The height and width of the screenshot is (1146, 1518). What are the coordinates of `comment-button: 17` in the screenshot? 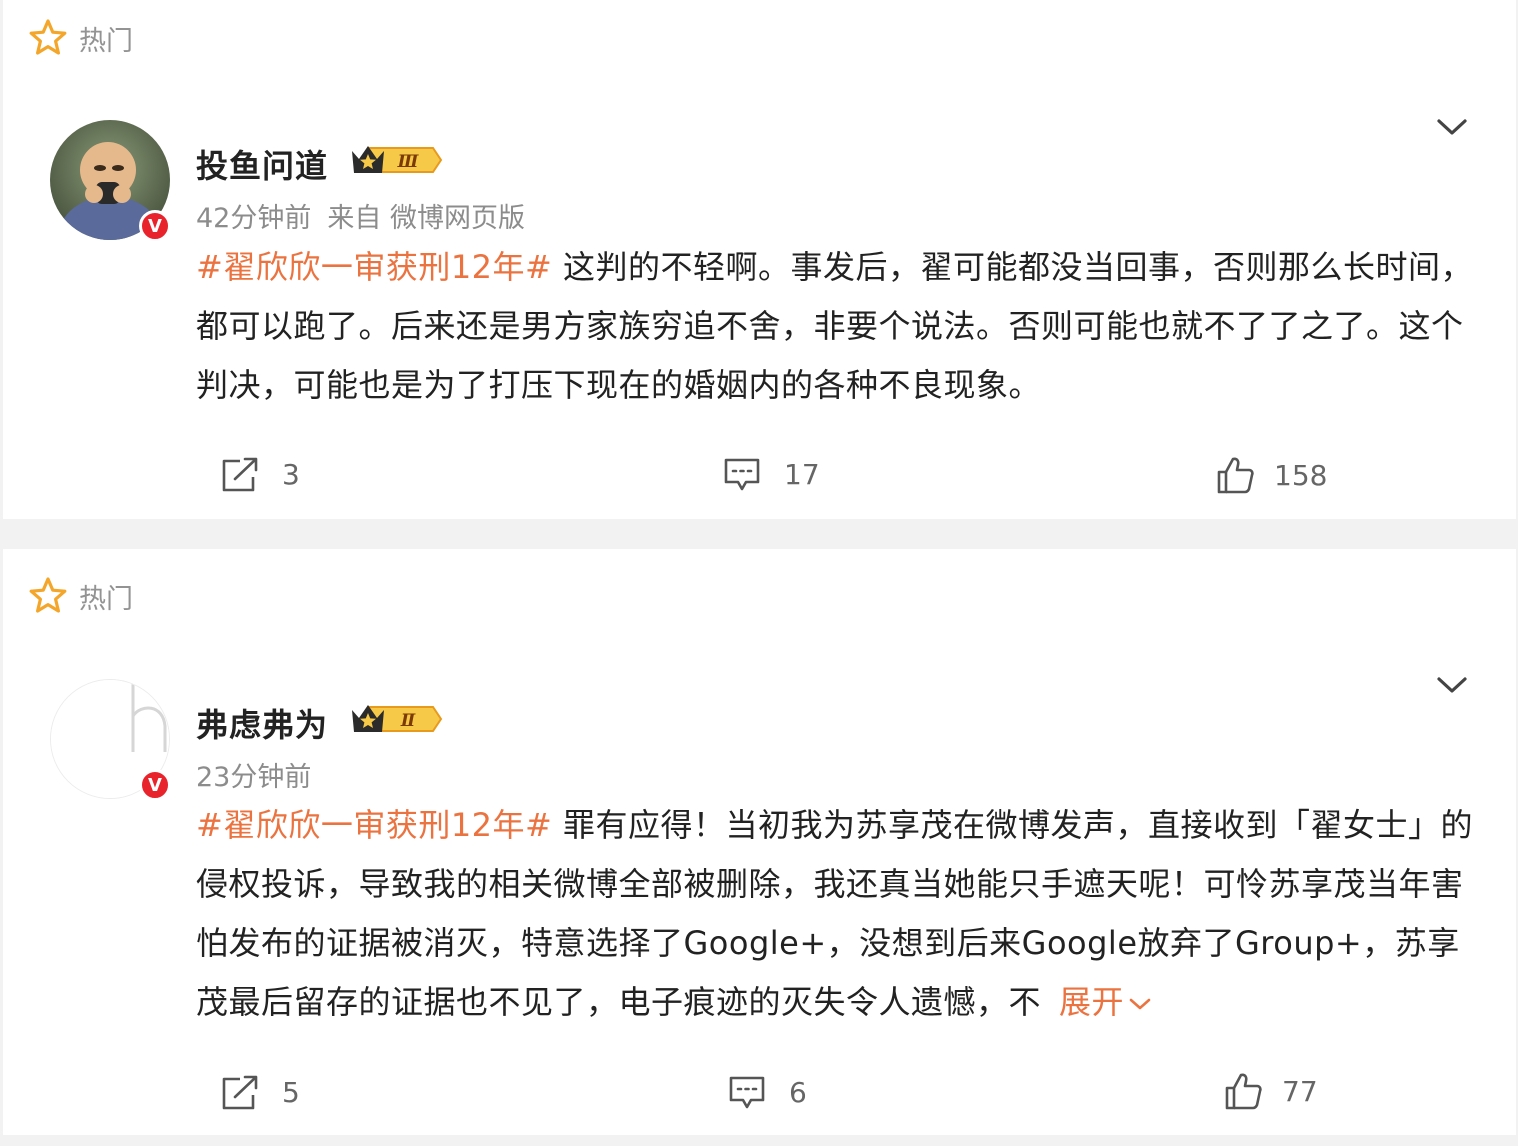 It's located at (771, 474).